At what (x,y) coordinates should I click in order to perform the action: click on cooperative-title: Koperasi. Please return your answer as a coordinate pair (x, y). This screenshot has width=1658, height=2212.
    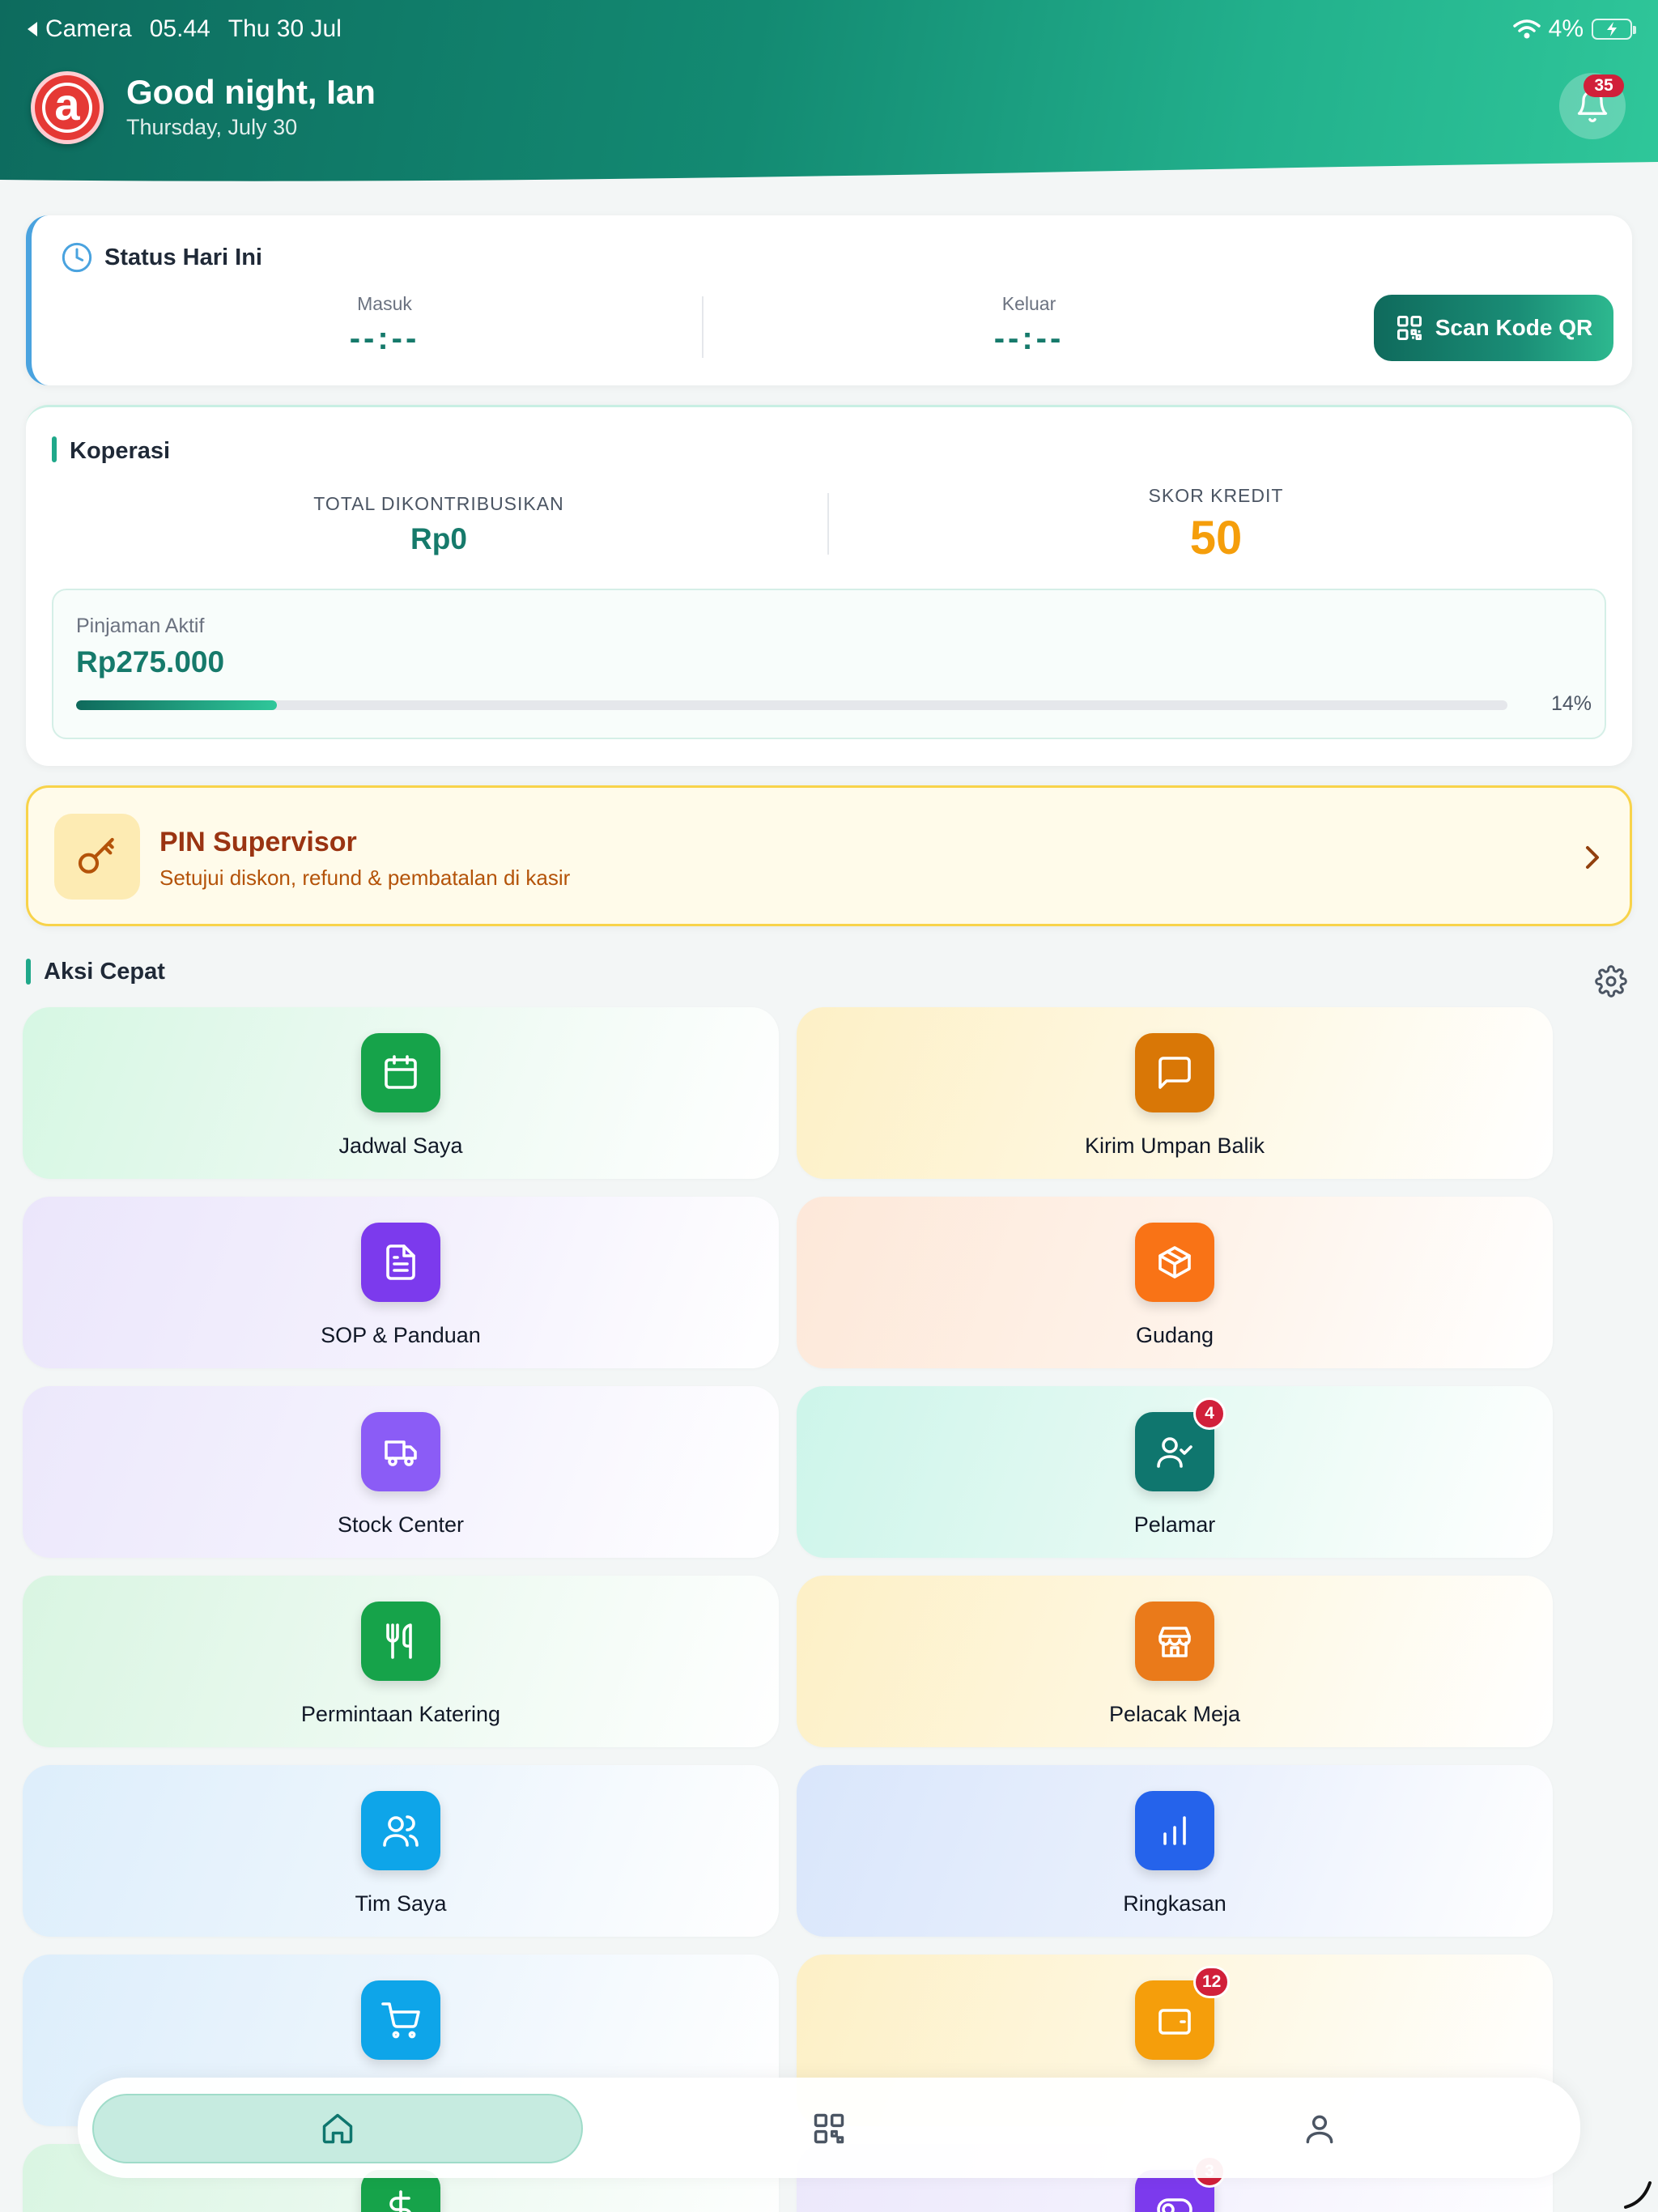
    Looking at the image, I should click on (120, 451).